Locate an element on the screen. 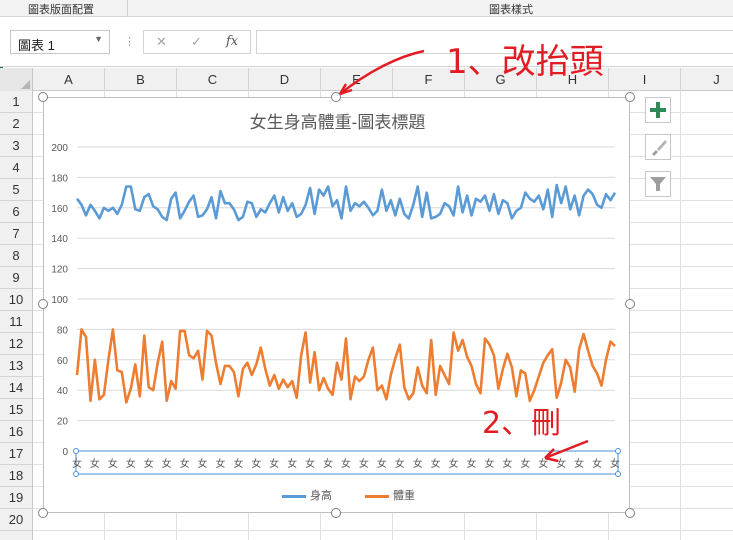 The height and width of the screenshot is (540, 733). row-header: 3 is located at coordinates (16, 146).